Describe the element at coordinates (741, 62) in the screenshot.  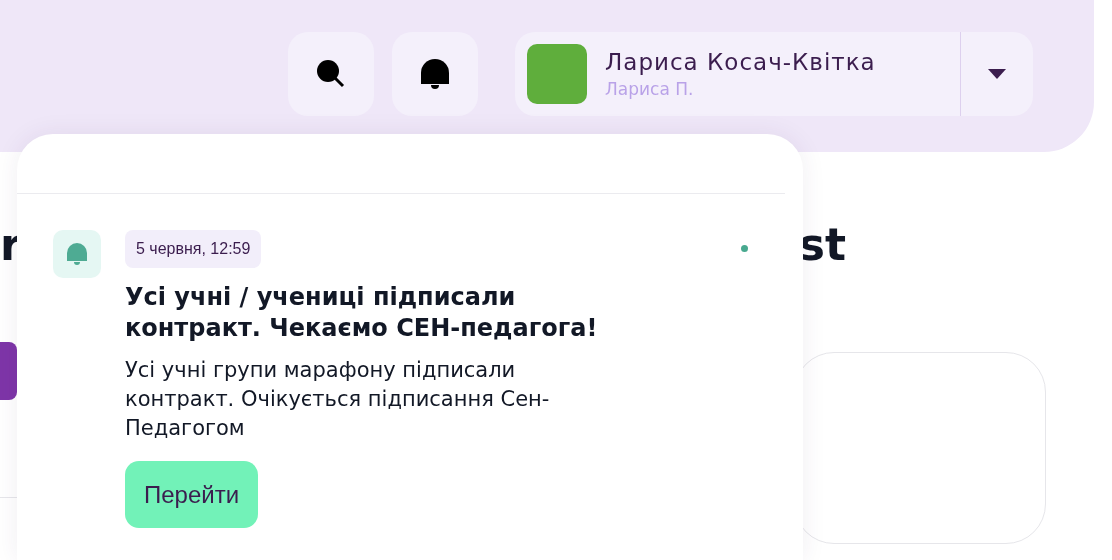
I see `user-name: Лариса Косач-Квітка` at that location.